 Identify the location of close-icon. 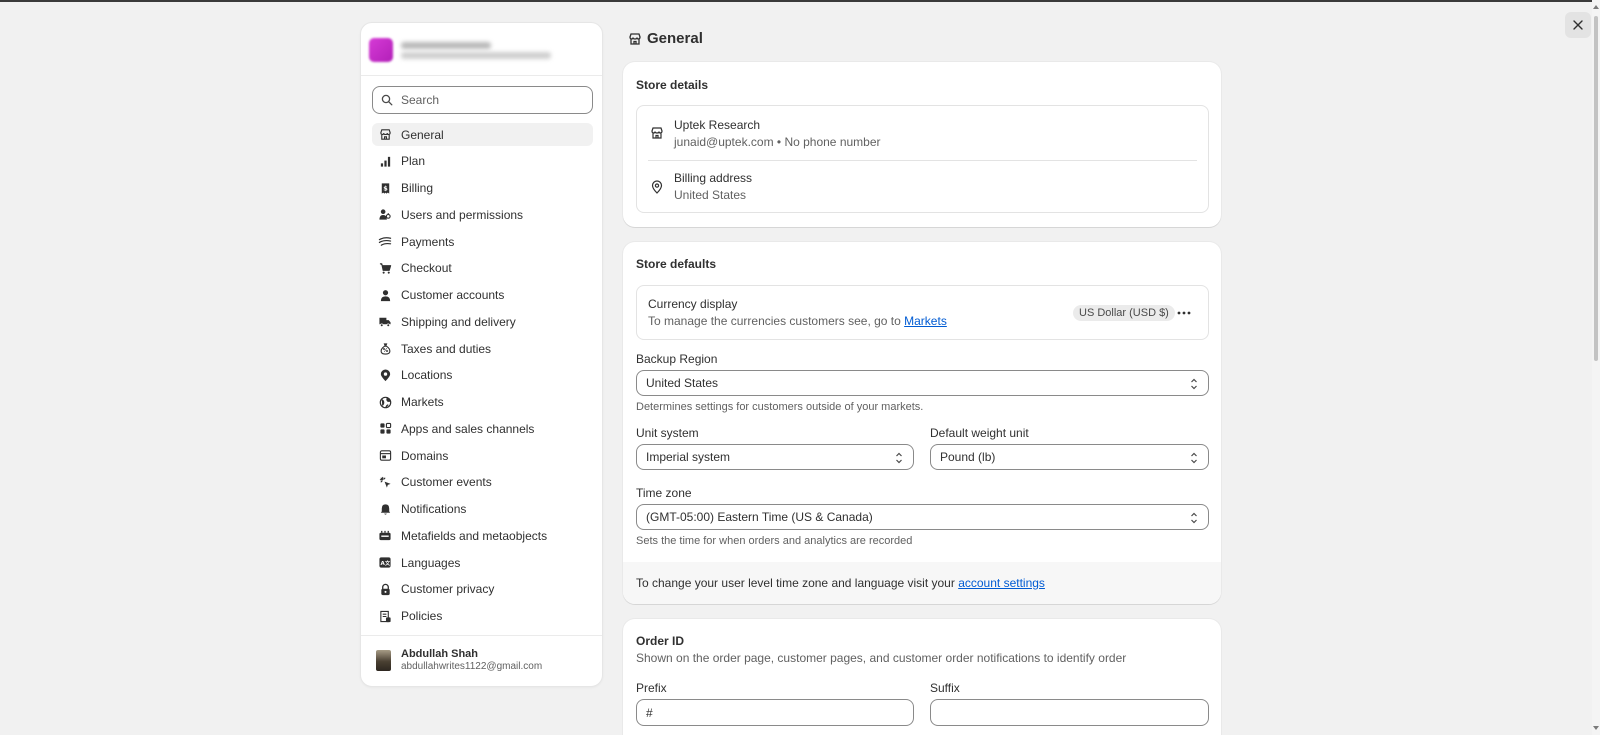
(1578, 25).